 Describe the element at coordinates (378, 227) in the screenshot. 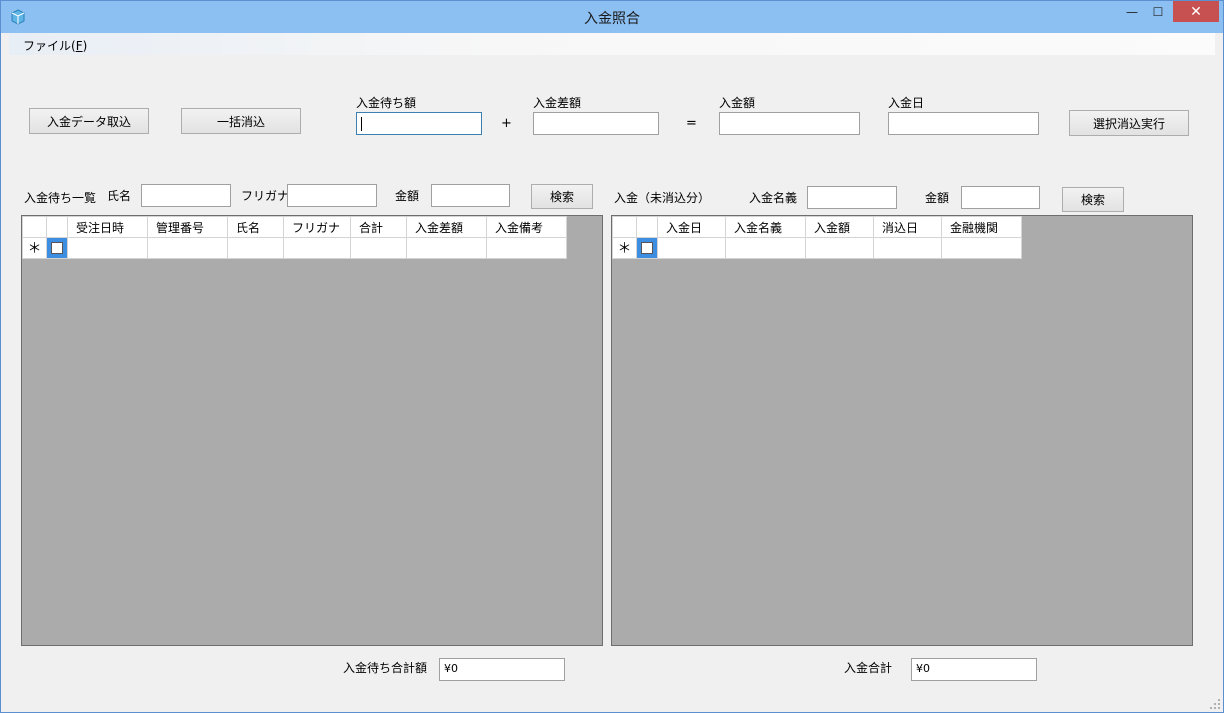

I see `column-header: 合計` at that location.